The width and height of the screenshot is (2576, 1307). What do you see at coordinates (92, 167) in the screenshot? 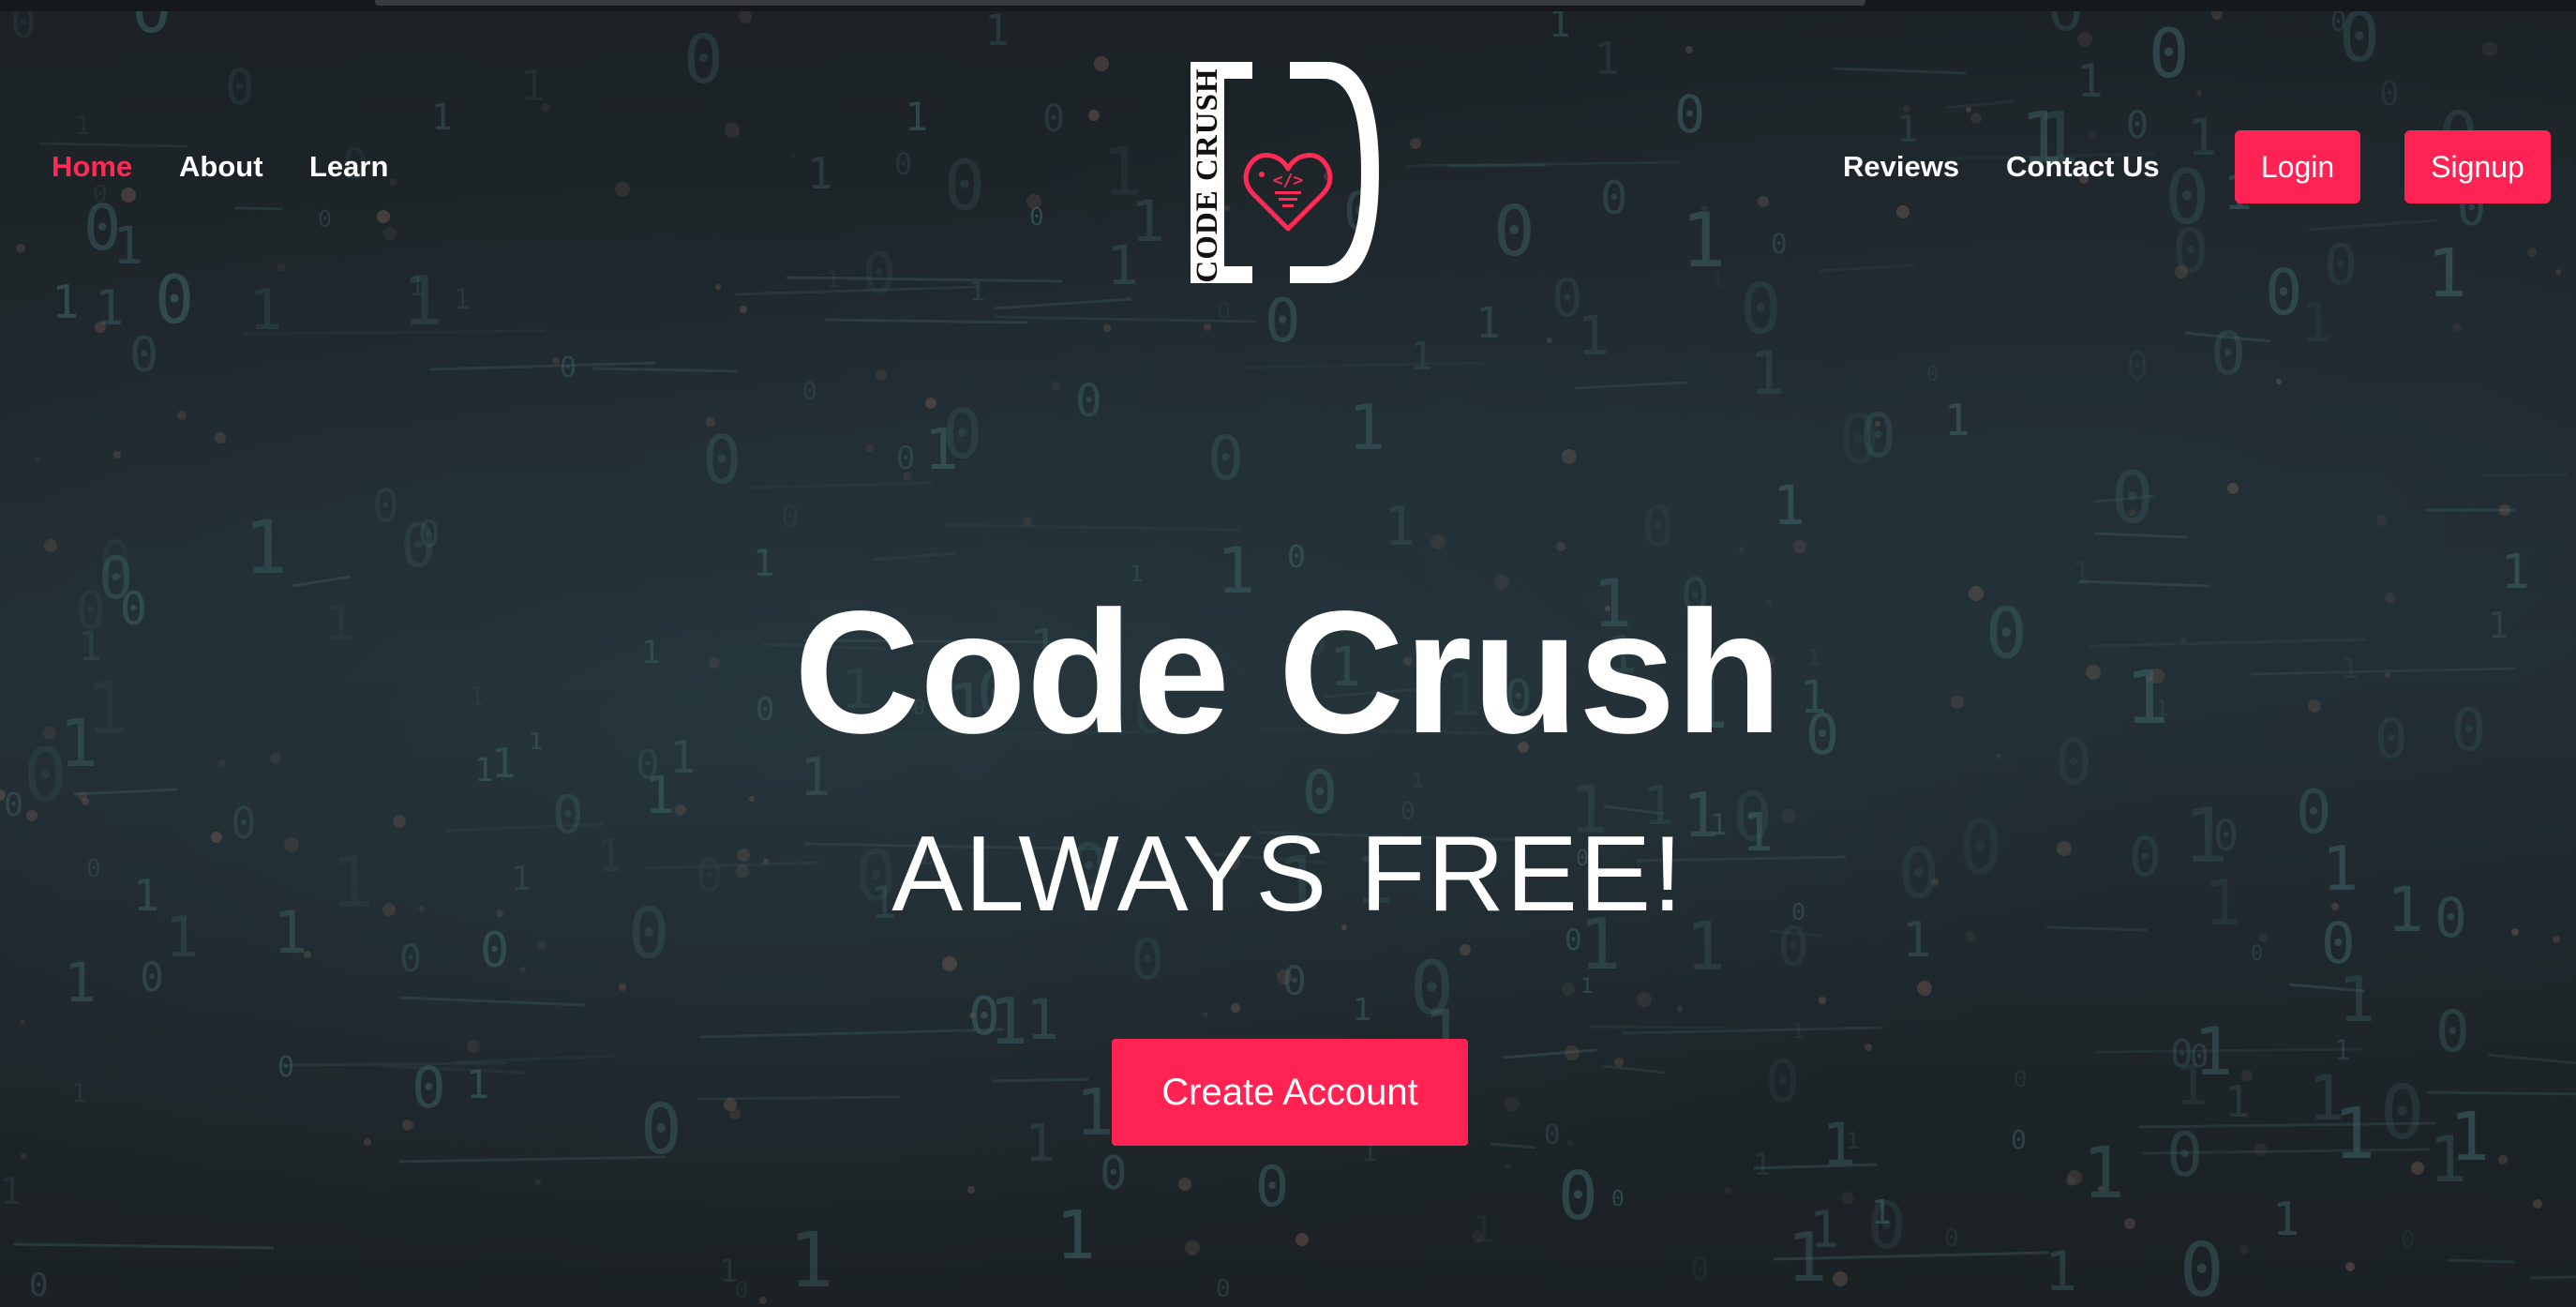
I see `nav-home-link: Home` at bounding box center [92, 167].